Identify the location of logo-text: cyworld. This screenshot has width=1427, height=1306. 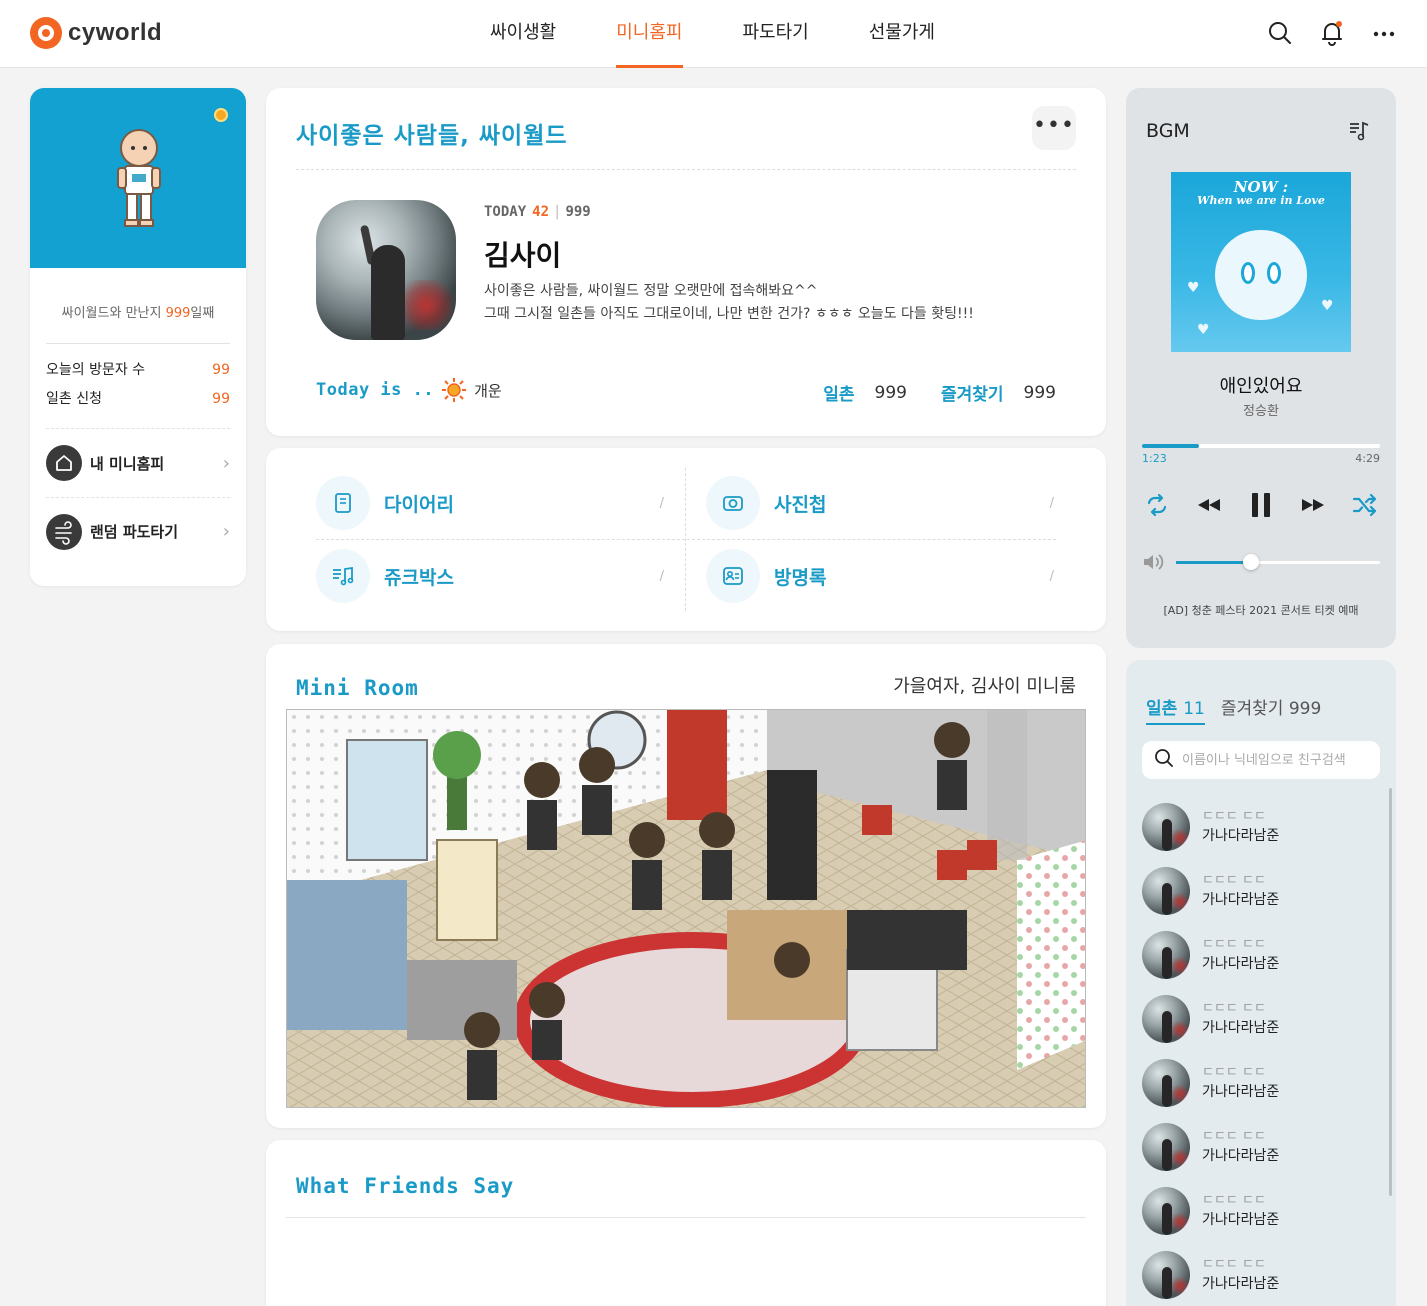
(115, 32).